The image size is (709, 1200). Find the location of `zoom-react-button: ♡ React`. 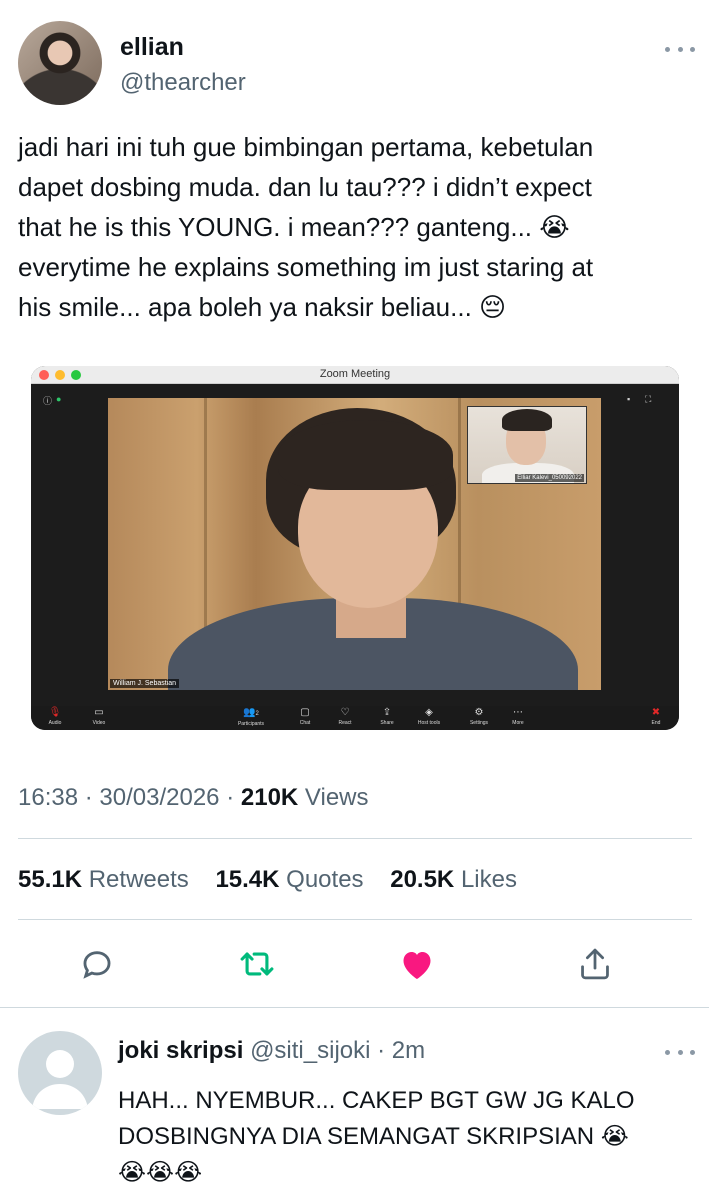

zoom-react-button: ♡ React is located at coordinates (345, 716).